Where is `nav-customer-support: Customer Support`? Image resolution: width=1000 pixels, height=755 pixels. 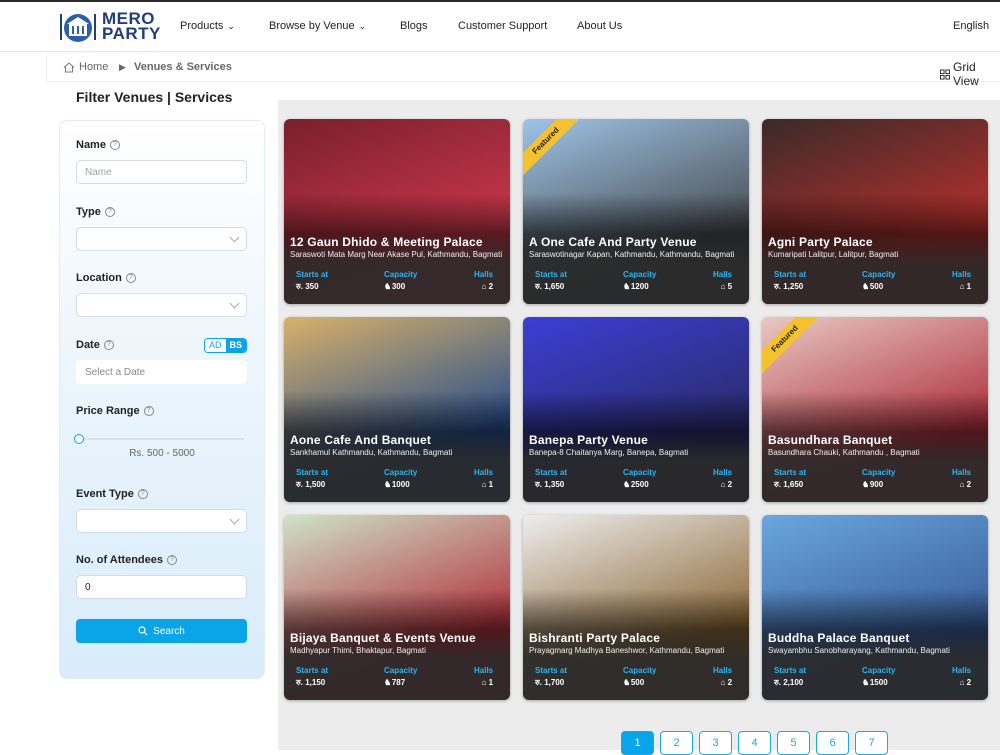 nav-customer-support: Customer Support is located at coordinates (502, 26).